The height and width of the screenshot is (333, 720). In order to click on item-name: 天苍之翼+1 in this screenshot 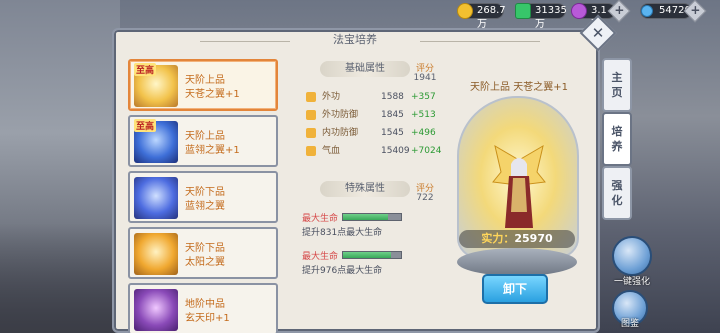, I will do `click(212, 94)`.